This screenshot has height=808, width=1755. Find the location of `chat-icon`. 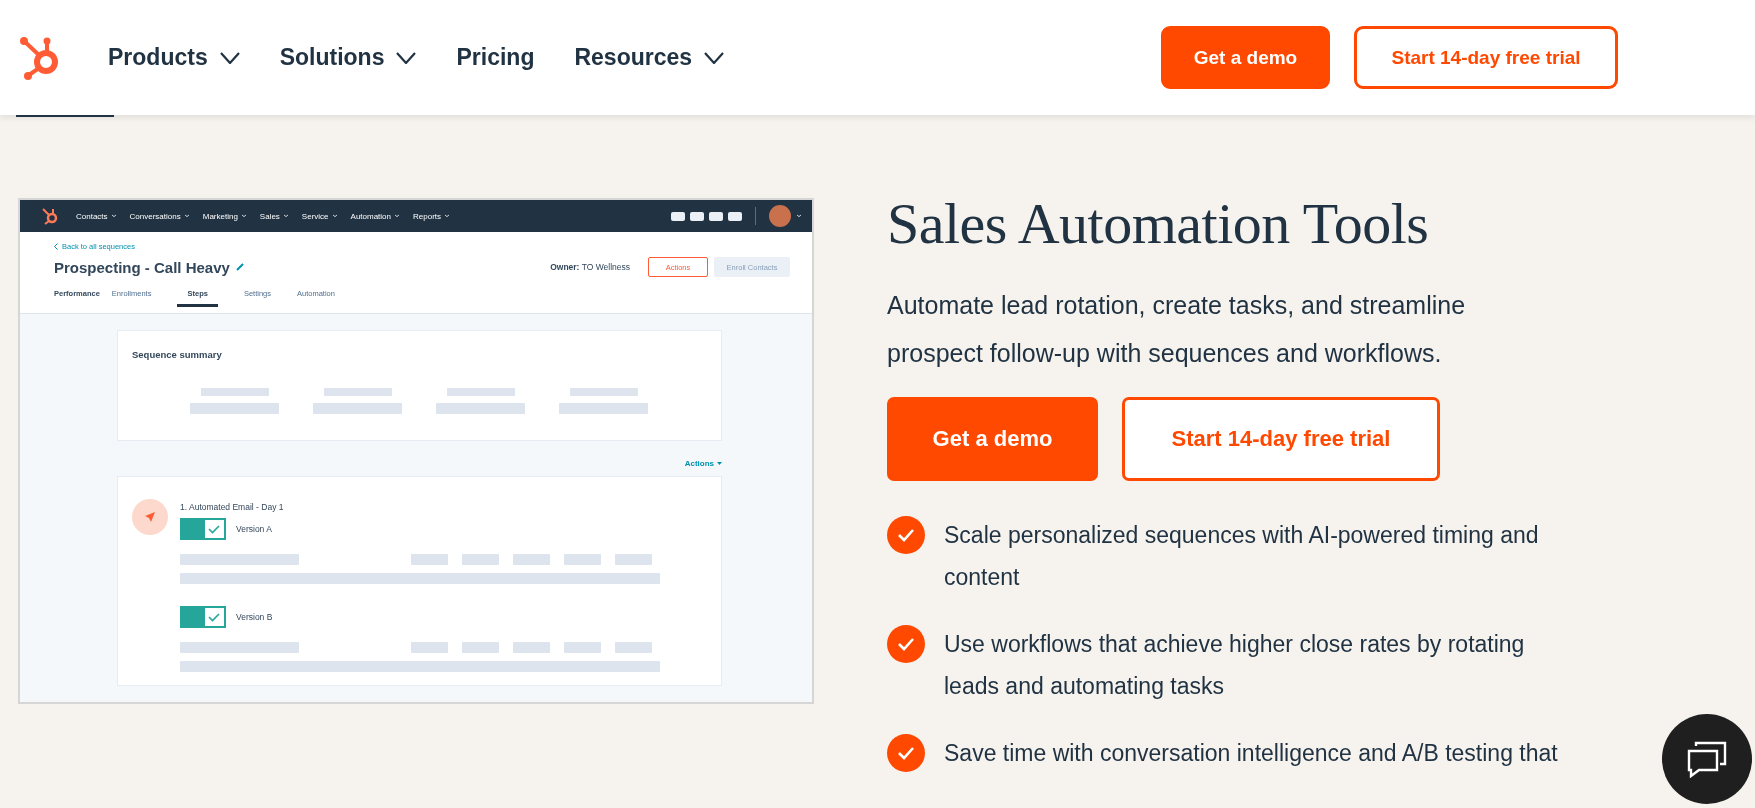

chat-icon is located at coordinates (1707, 759).